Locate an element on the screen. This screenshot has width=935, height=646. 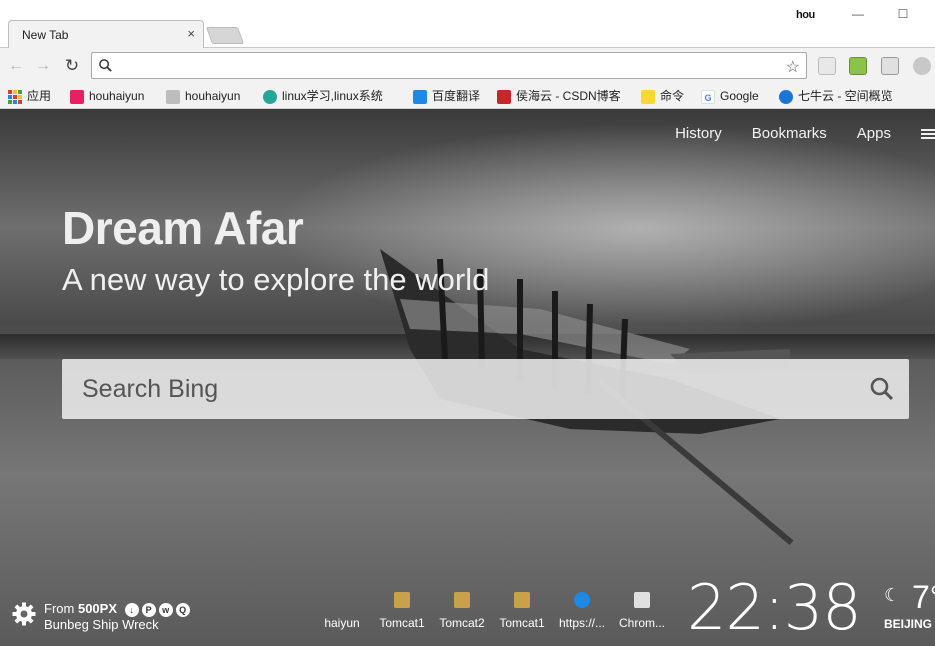
bookmark-item: 侯海云 - CSDN博客 is located at coordinates (559, 96).